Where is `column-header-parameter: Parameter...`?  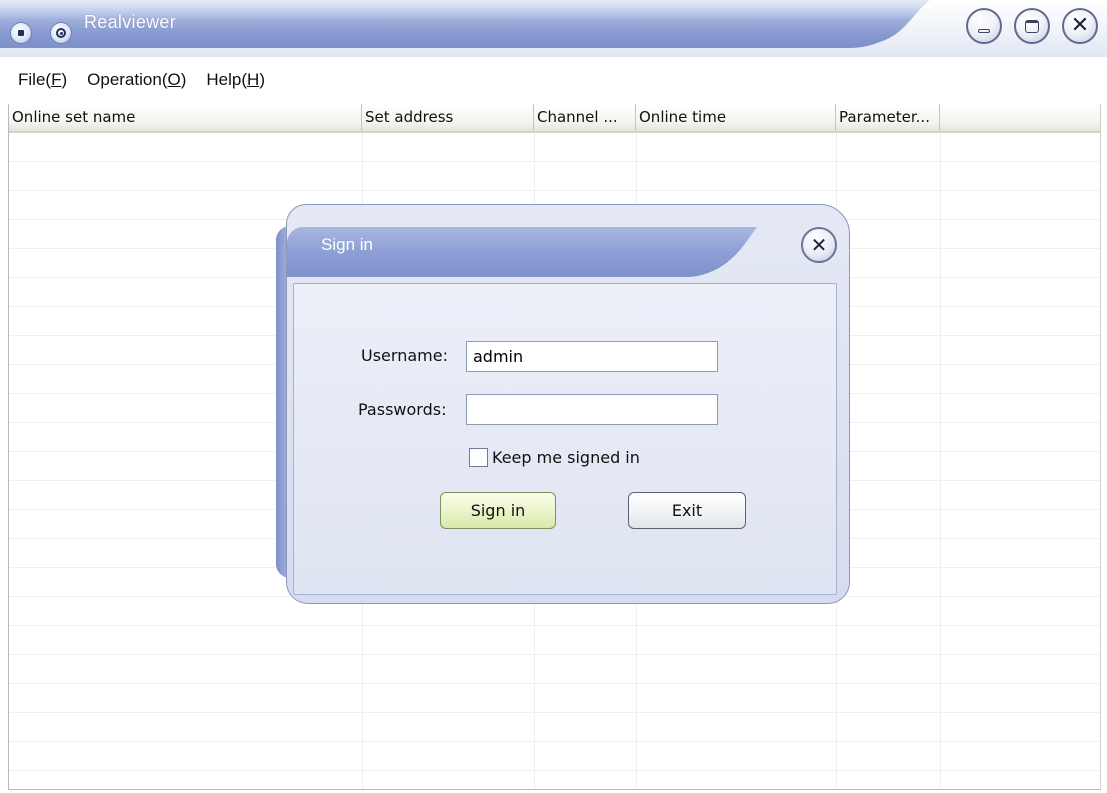
column-header-parameter: Parameter... is located at coordinates (888, 117).